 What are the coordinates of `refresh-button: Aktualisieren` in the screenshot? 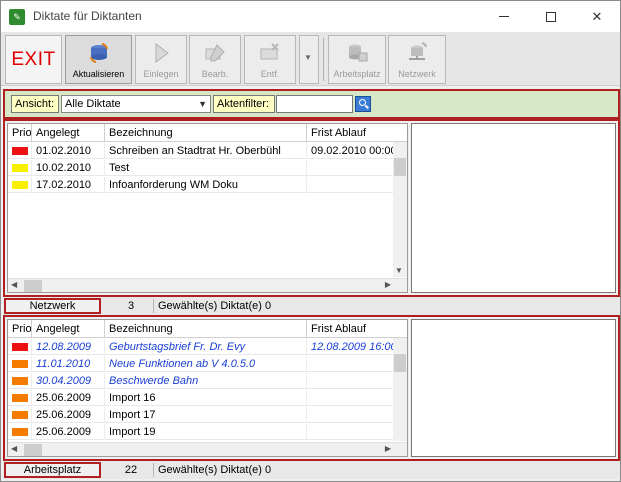 It's located at (98, 59).